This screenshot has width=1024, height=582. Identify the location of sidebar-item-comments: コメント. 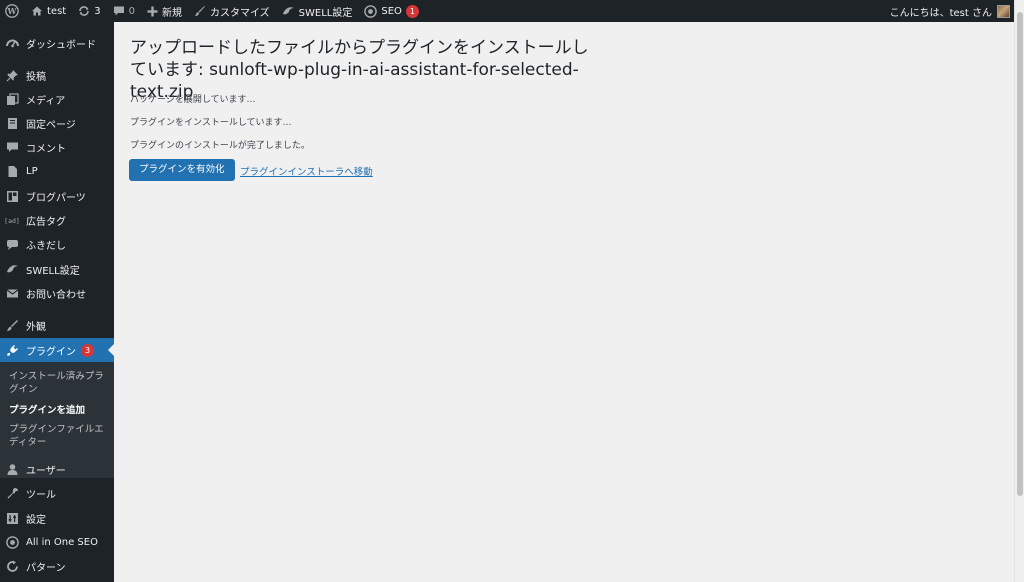
(57, 147).